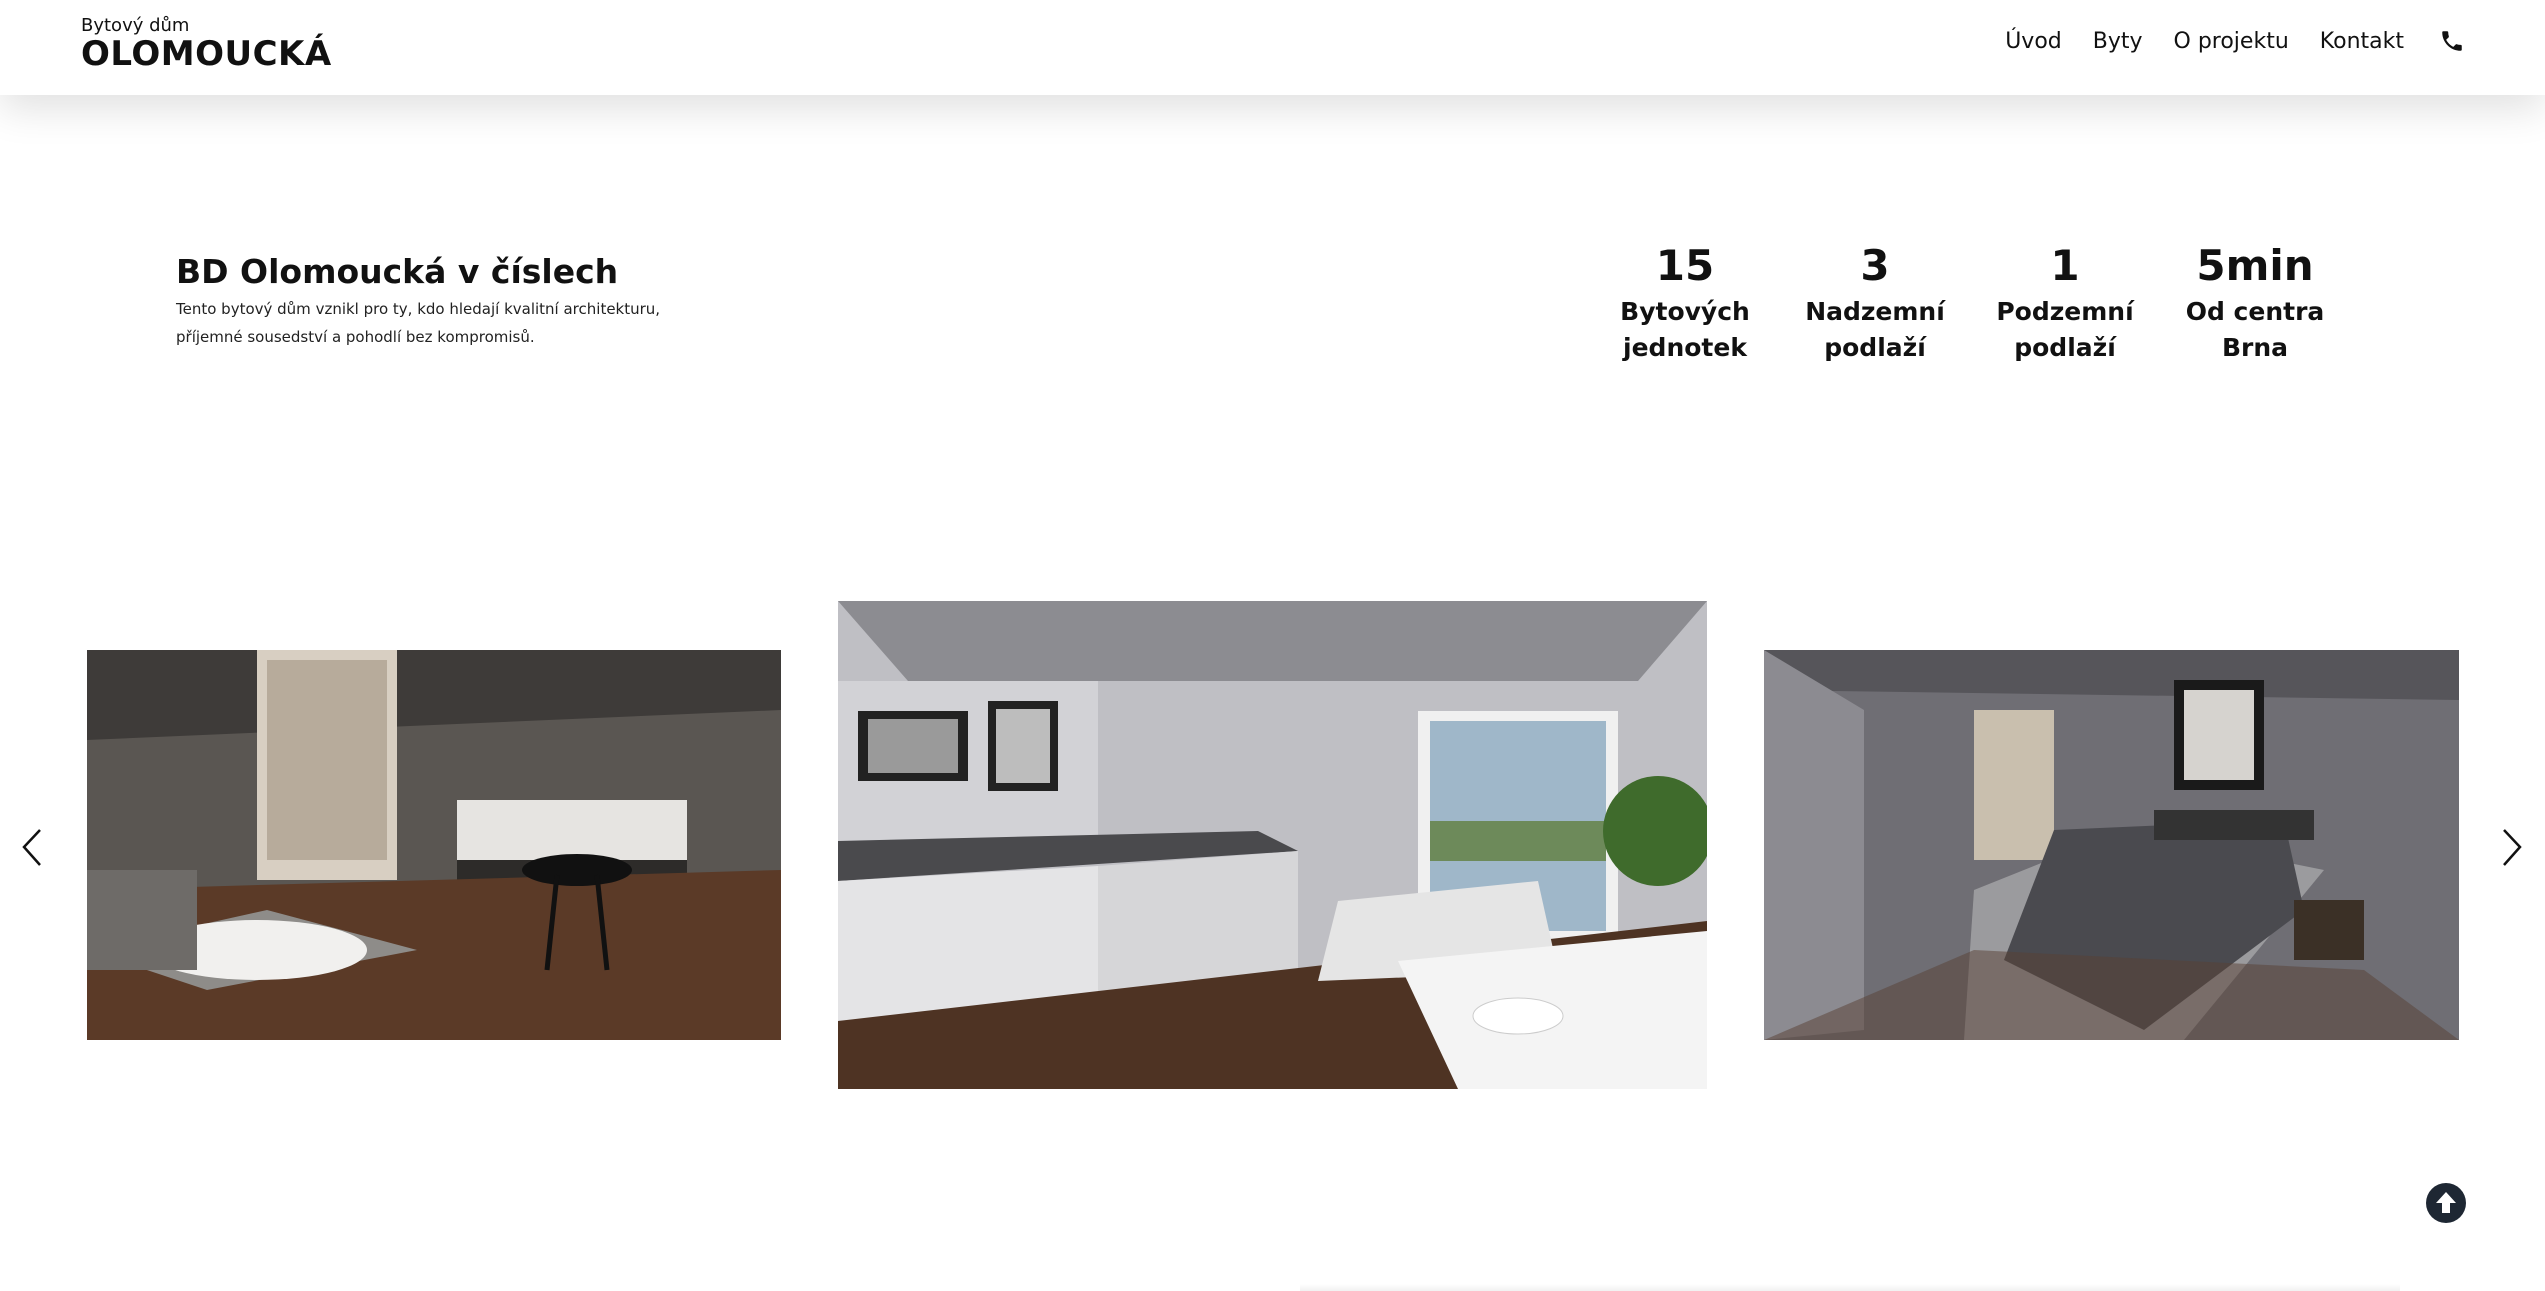 This screenshot has width=2545, height=1291. I want to click on slide-kitchen-window, so click(1272, 845).